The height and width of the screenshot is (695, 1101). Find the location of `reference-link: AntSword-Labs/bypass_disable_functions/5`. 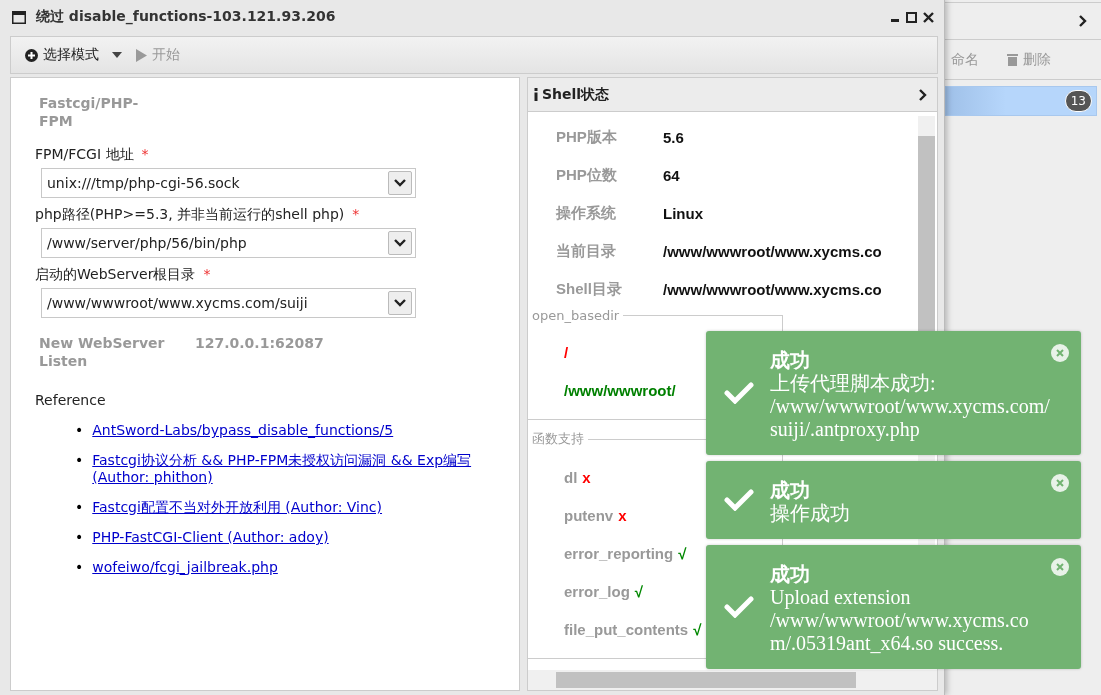

reference-link: AntSword-Labs/bypass_disable_functions/5 is located at coordinates (243, 430).